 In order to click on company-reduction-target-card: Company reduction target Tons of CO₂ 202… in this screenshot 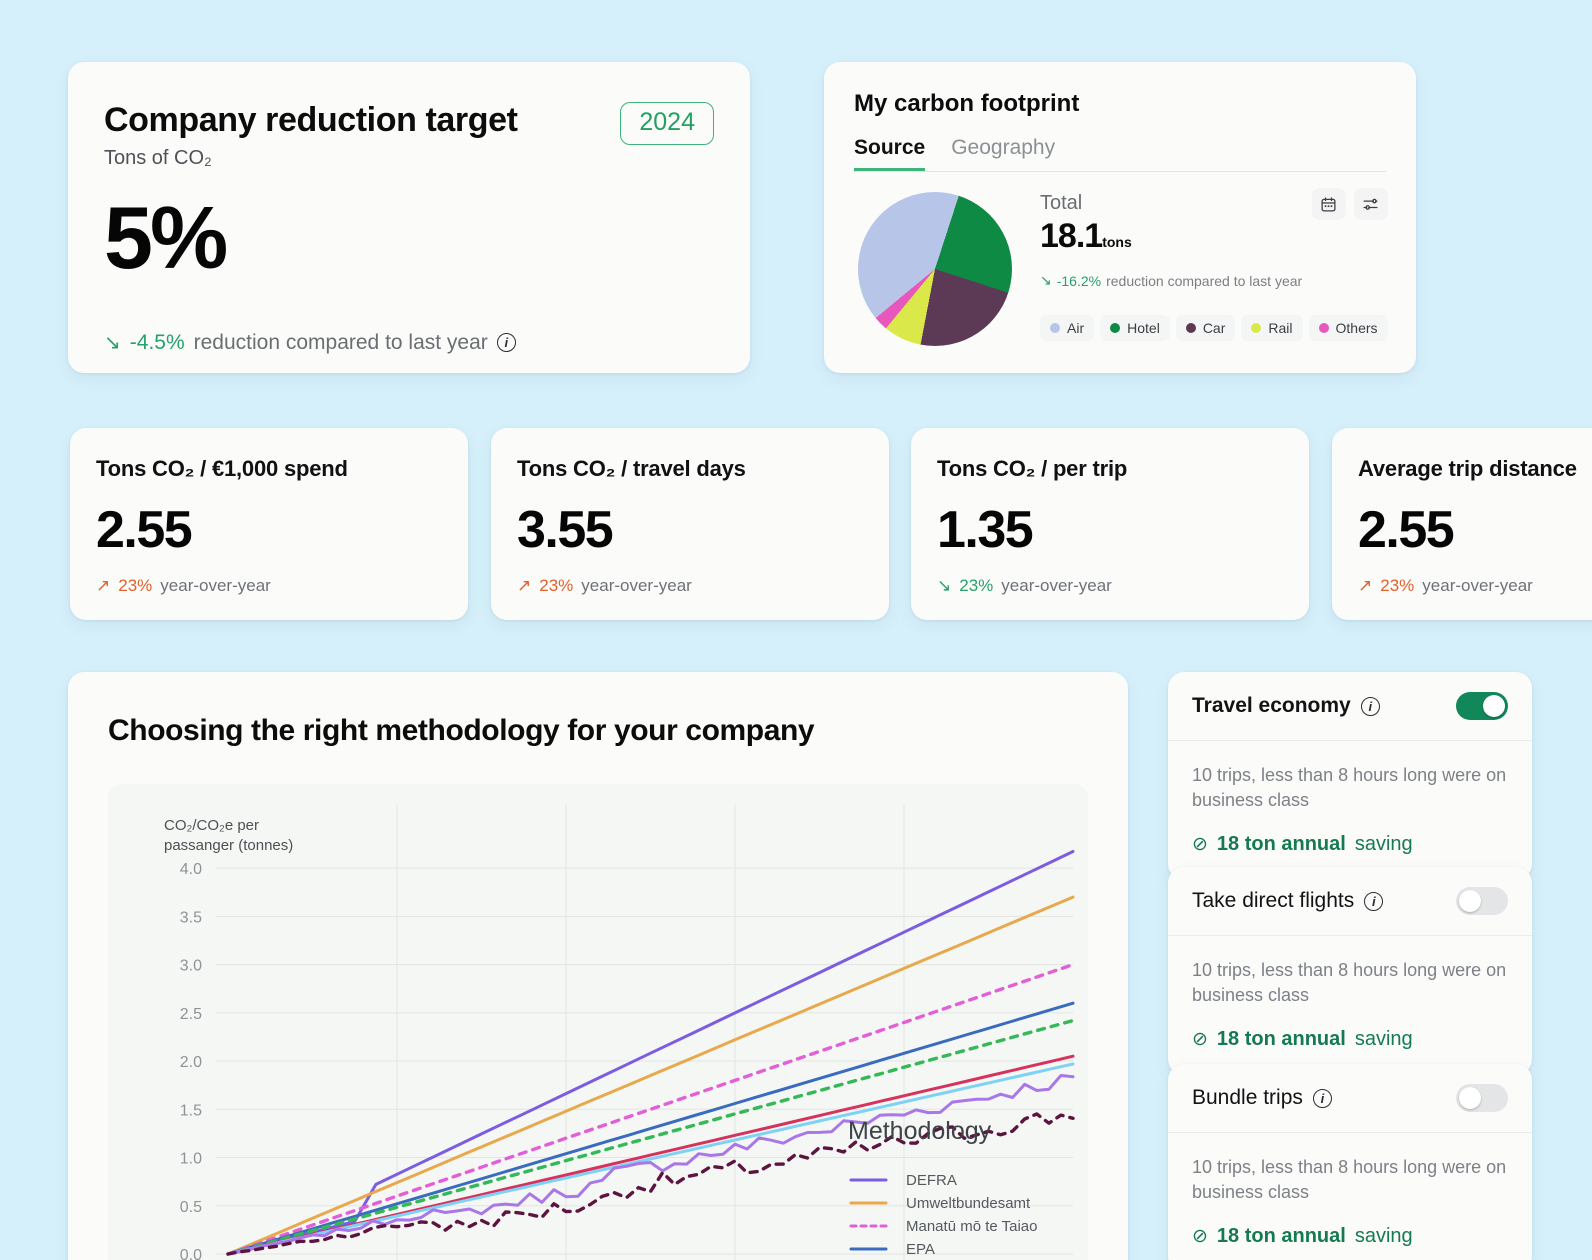, I will do `click(409, 217)`.